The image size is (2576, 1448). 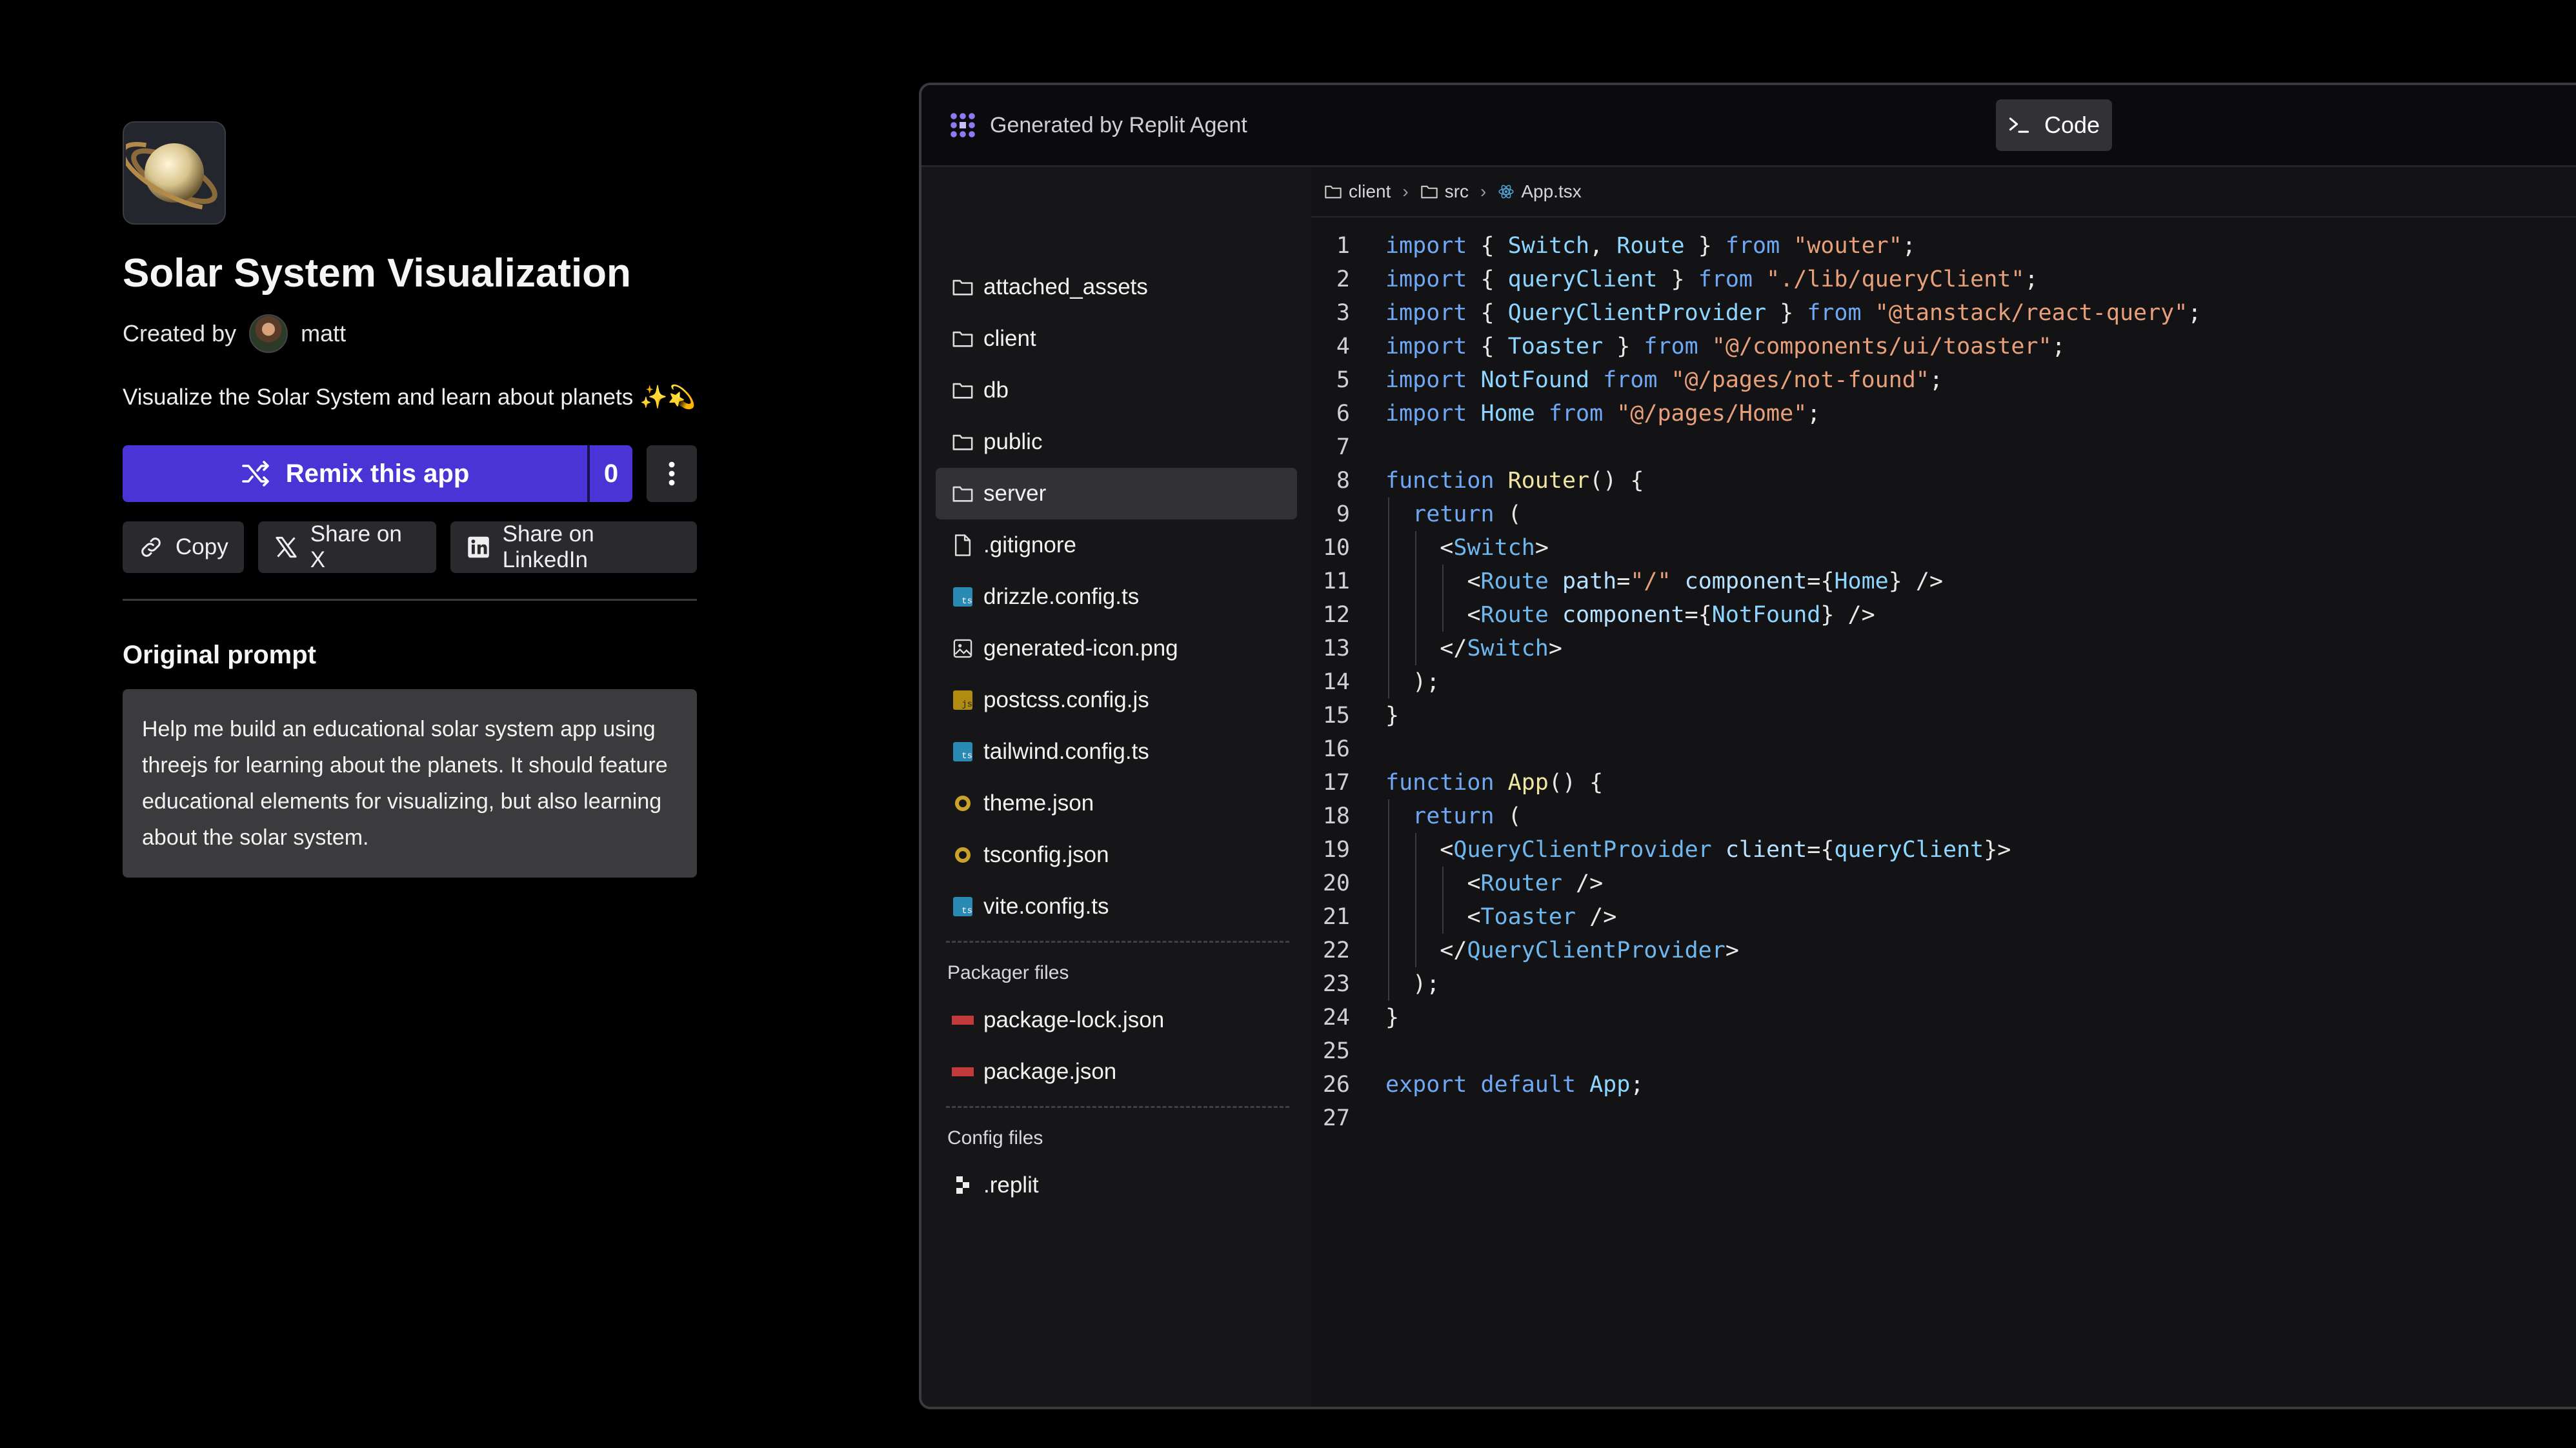 I want to click on remix-button: Remix this app, so click(x=355, y=473).